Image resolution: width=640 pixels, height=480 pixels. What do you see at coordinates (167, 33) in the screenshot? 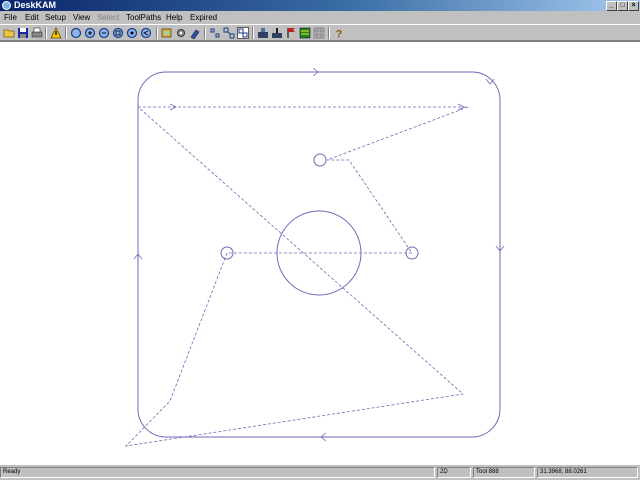
I see `layers-icon` at bounding box center [167, 33].